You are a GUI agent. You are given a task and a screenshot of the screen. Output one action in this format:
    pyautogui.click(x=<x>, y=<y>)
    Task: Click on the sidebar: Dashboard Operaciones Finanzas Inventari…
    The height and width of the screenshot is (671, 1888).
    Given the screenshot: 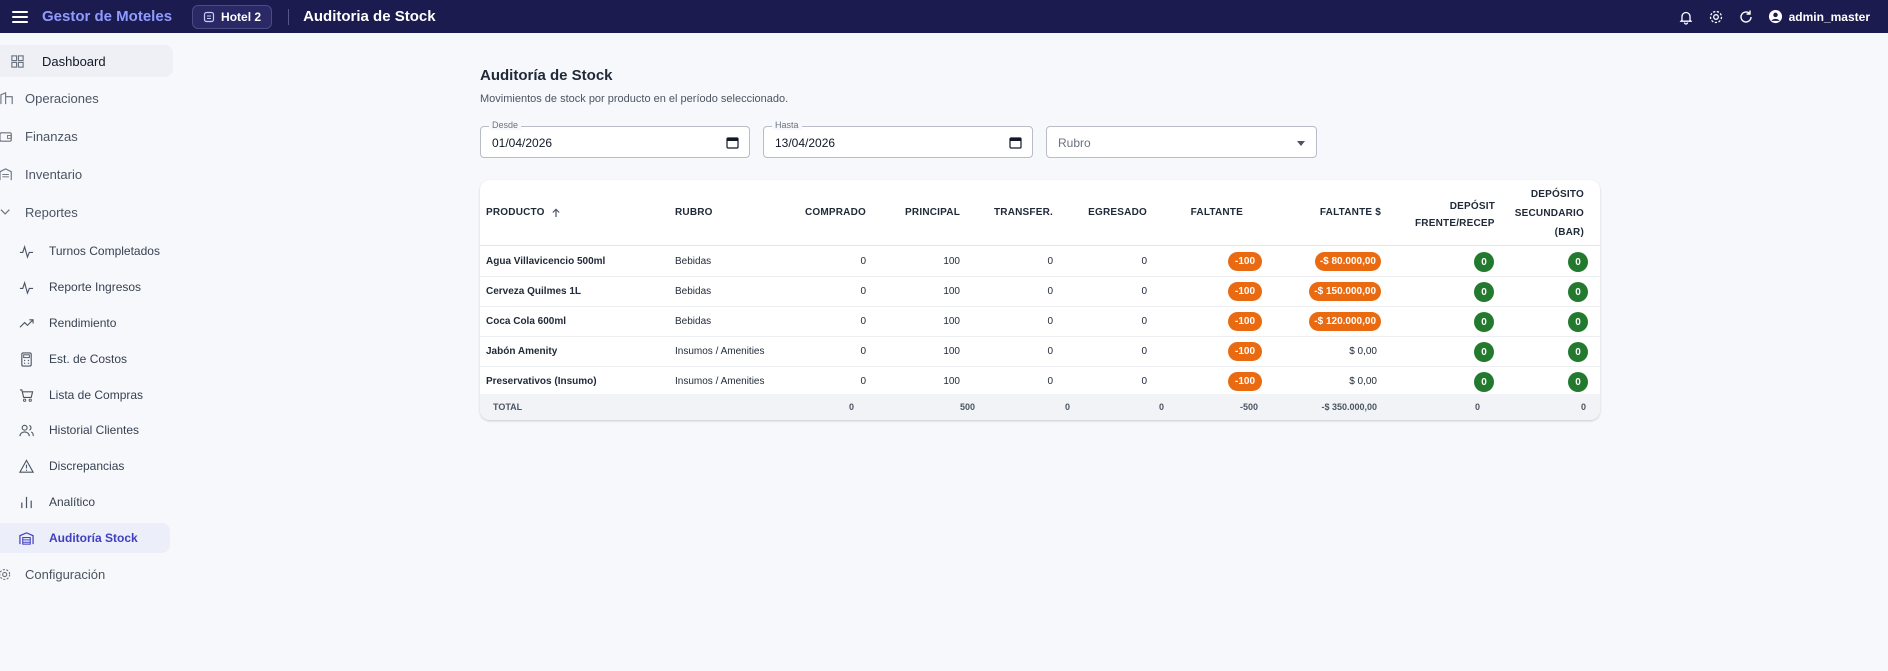 What is the action you would take?
    pyautogui.click(x=90, y=352)
    